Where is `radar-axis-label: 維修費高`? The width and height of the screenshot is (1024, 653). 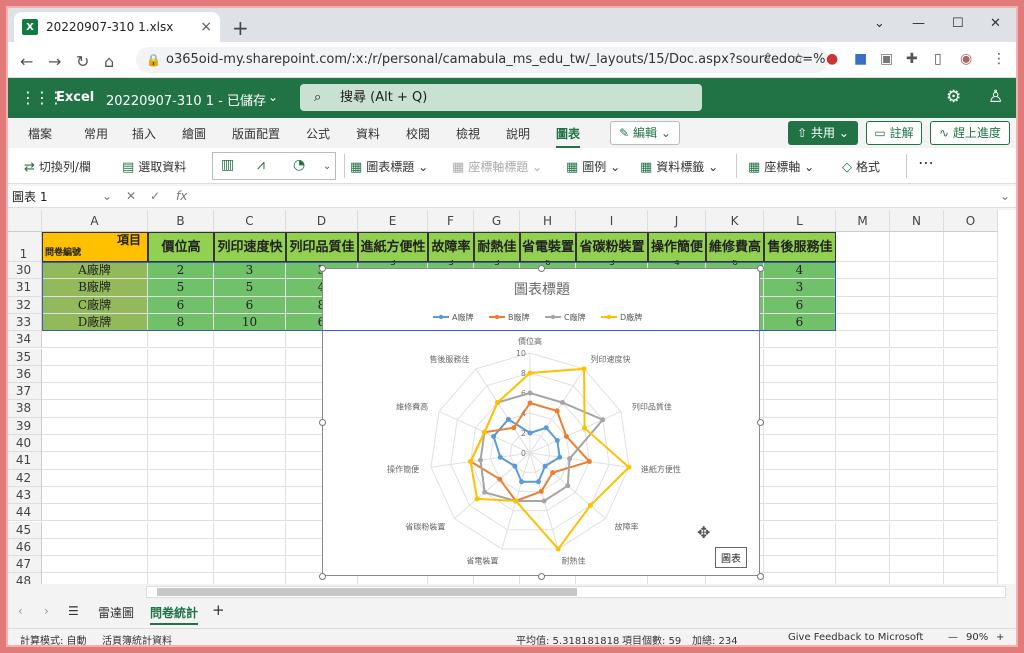 radar-axis-label: 維修費高 is located at coordinates (412, 406).